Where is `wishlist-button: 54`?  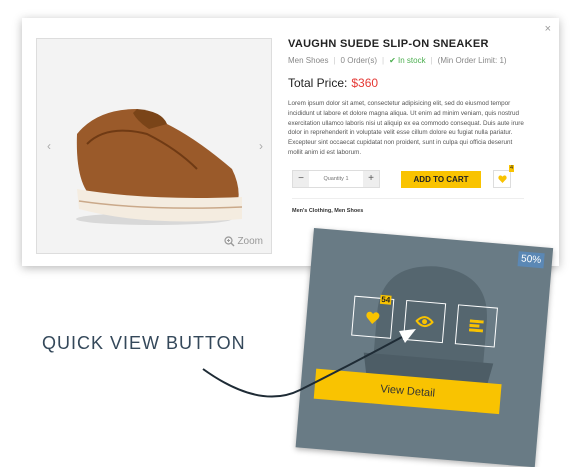
wishlist-button: 54 is located at coordinates (373, 316).